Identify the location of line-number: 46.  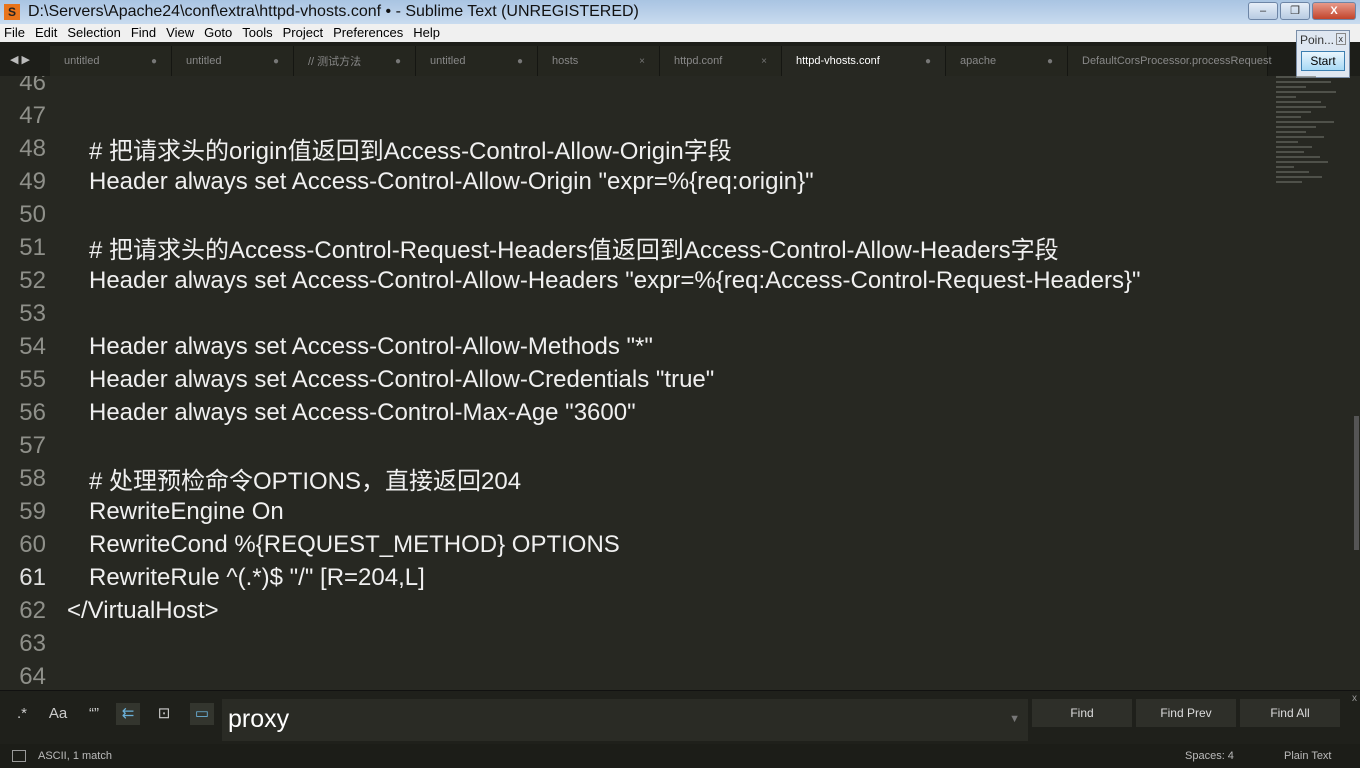
(32, 86).